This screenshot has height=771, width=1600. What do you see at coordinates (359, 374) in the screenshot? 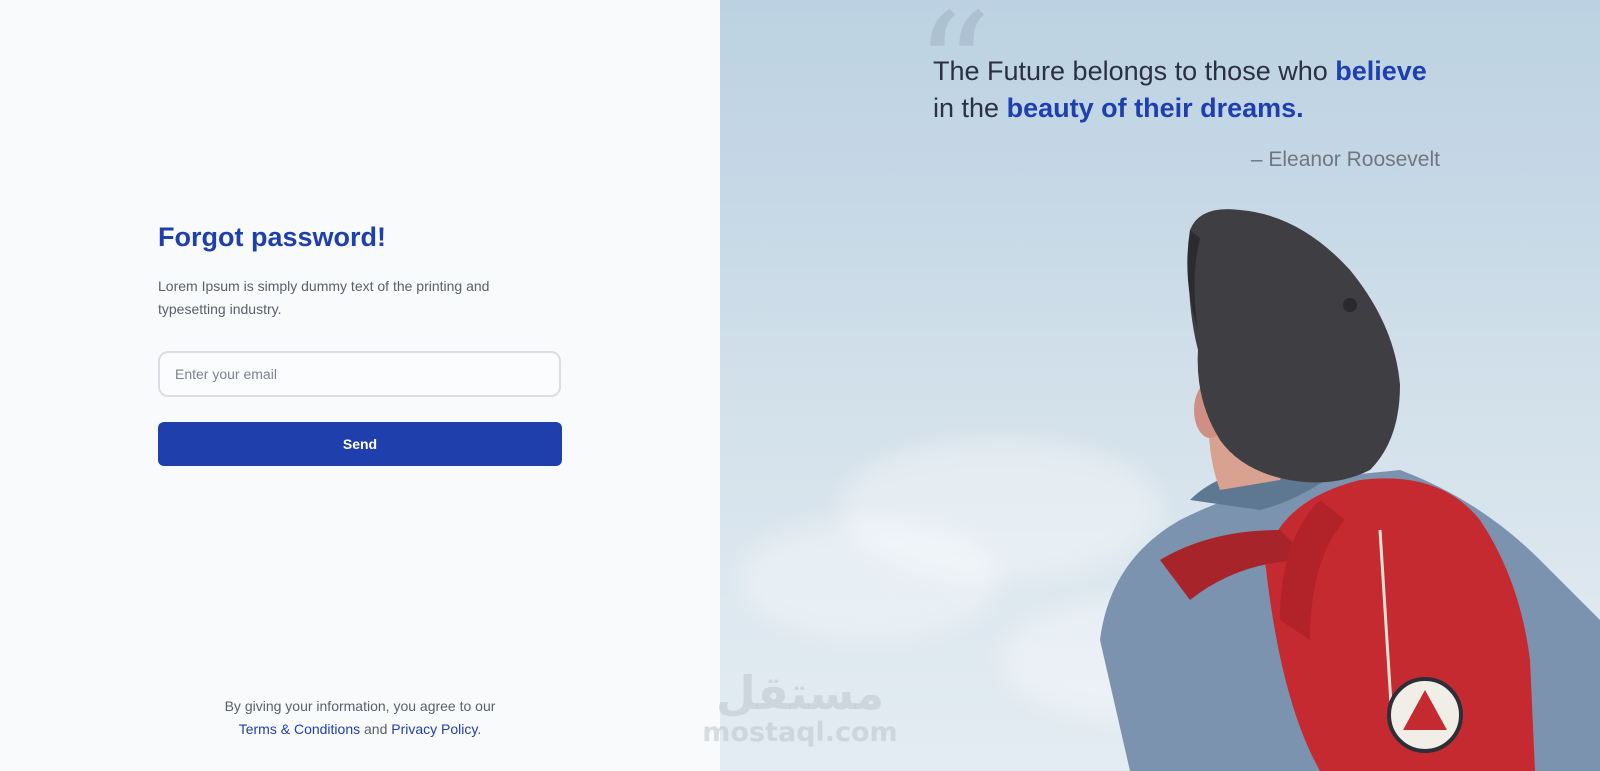
I see `email-field` at bounding box center [359, 374].